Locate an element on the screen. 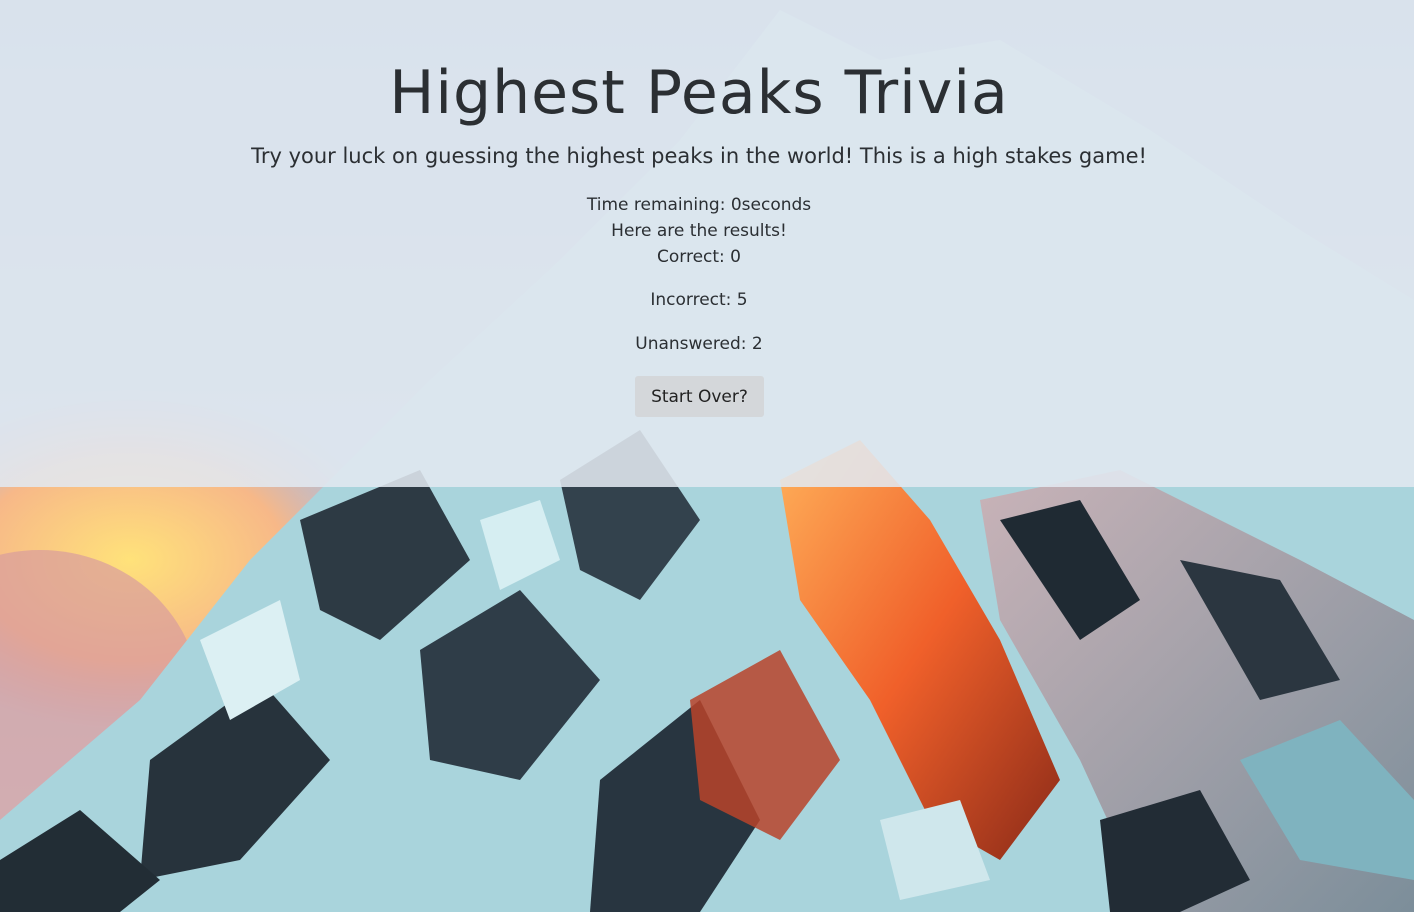 The image size is (1414, 912). start-over-button: Start Over? is located at coordinates (699, 396).